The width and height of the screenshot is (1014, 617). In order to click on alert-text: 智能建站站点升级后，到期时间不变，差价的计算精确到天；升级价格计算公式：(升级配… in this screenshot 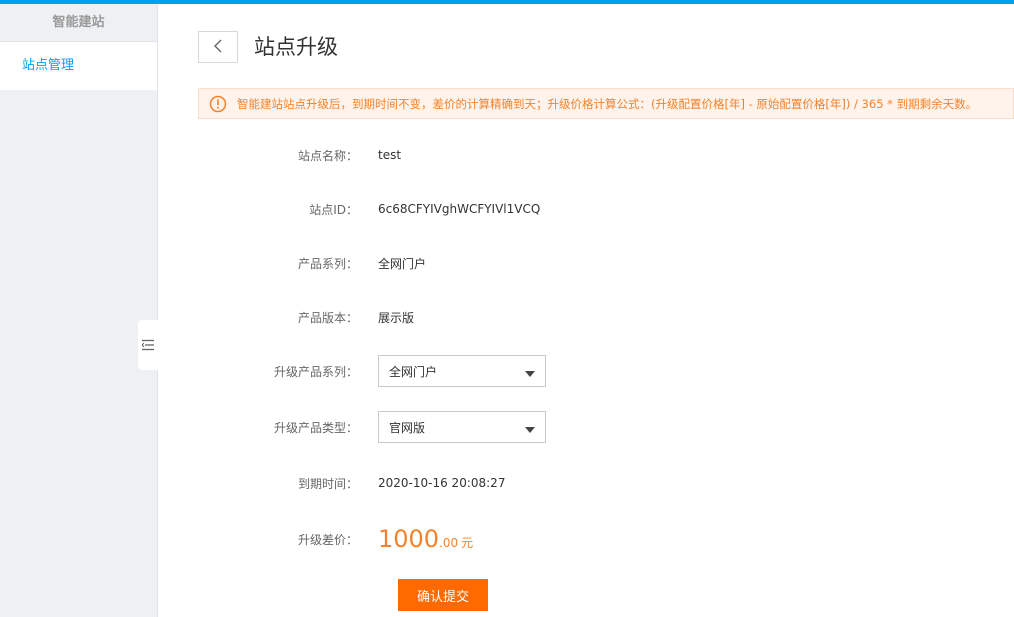, I will do `click(607, 103)`.